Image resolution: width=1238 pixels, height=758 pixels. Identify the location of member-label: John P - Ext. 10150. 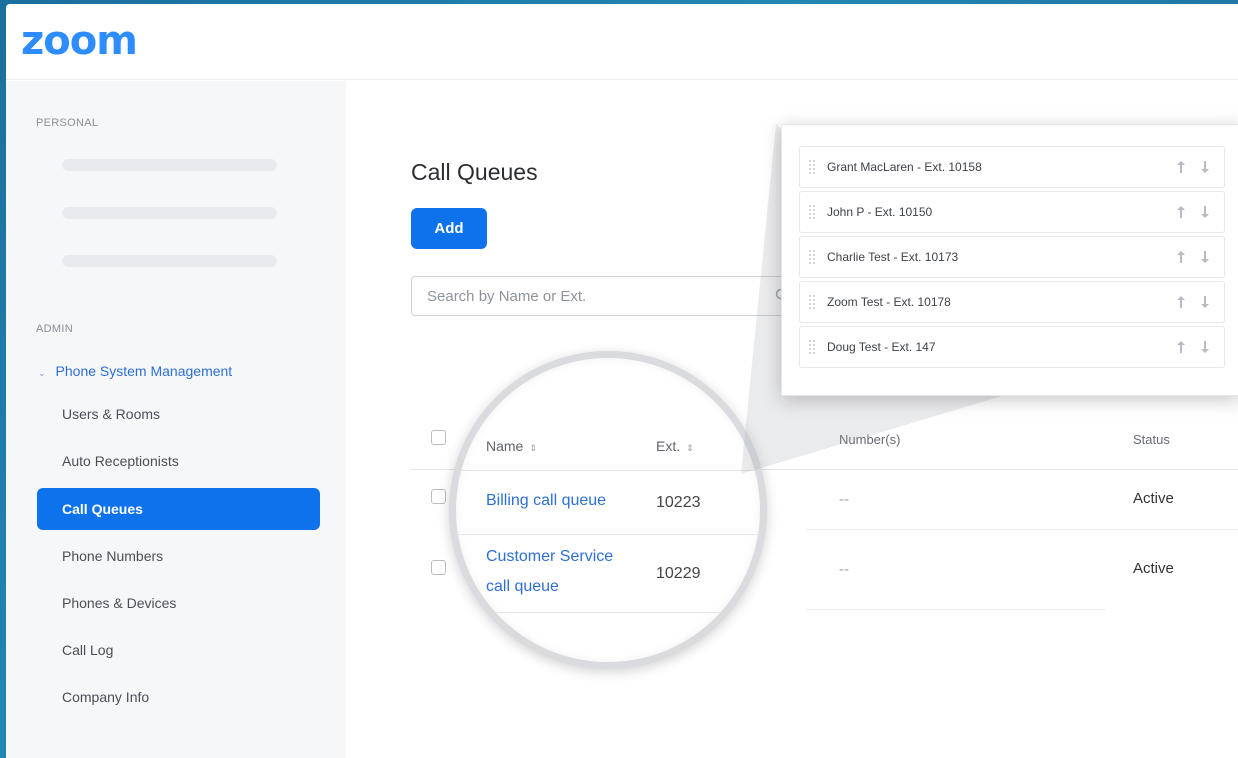
(880, 212).